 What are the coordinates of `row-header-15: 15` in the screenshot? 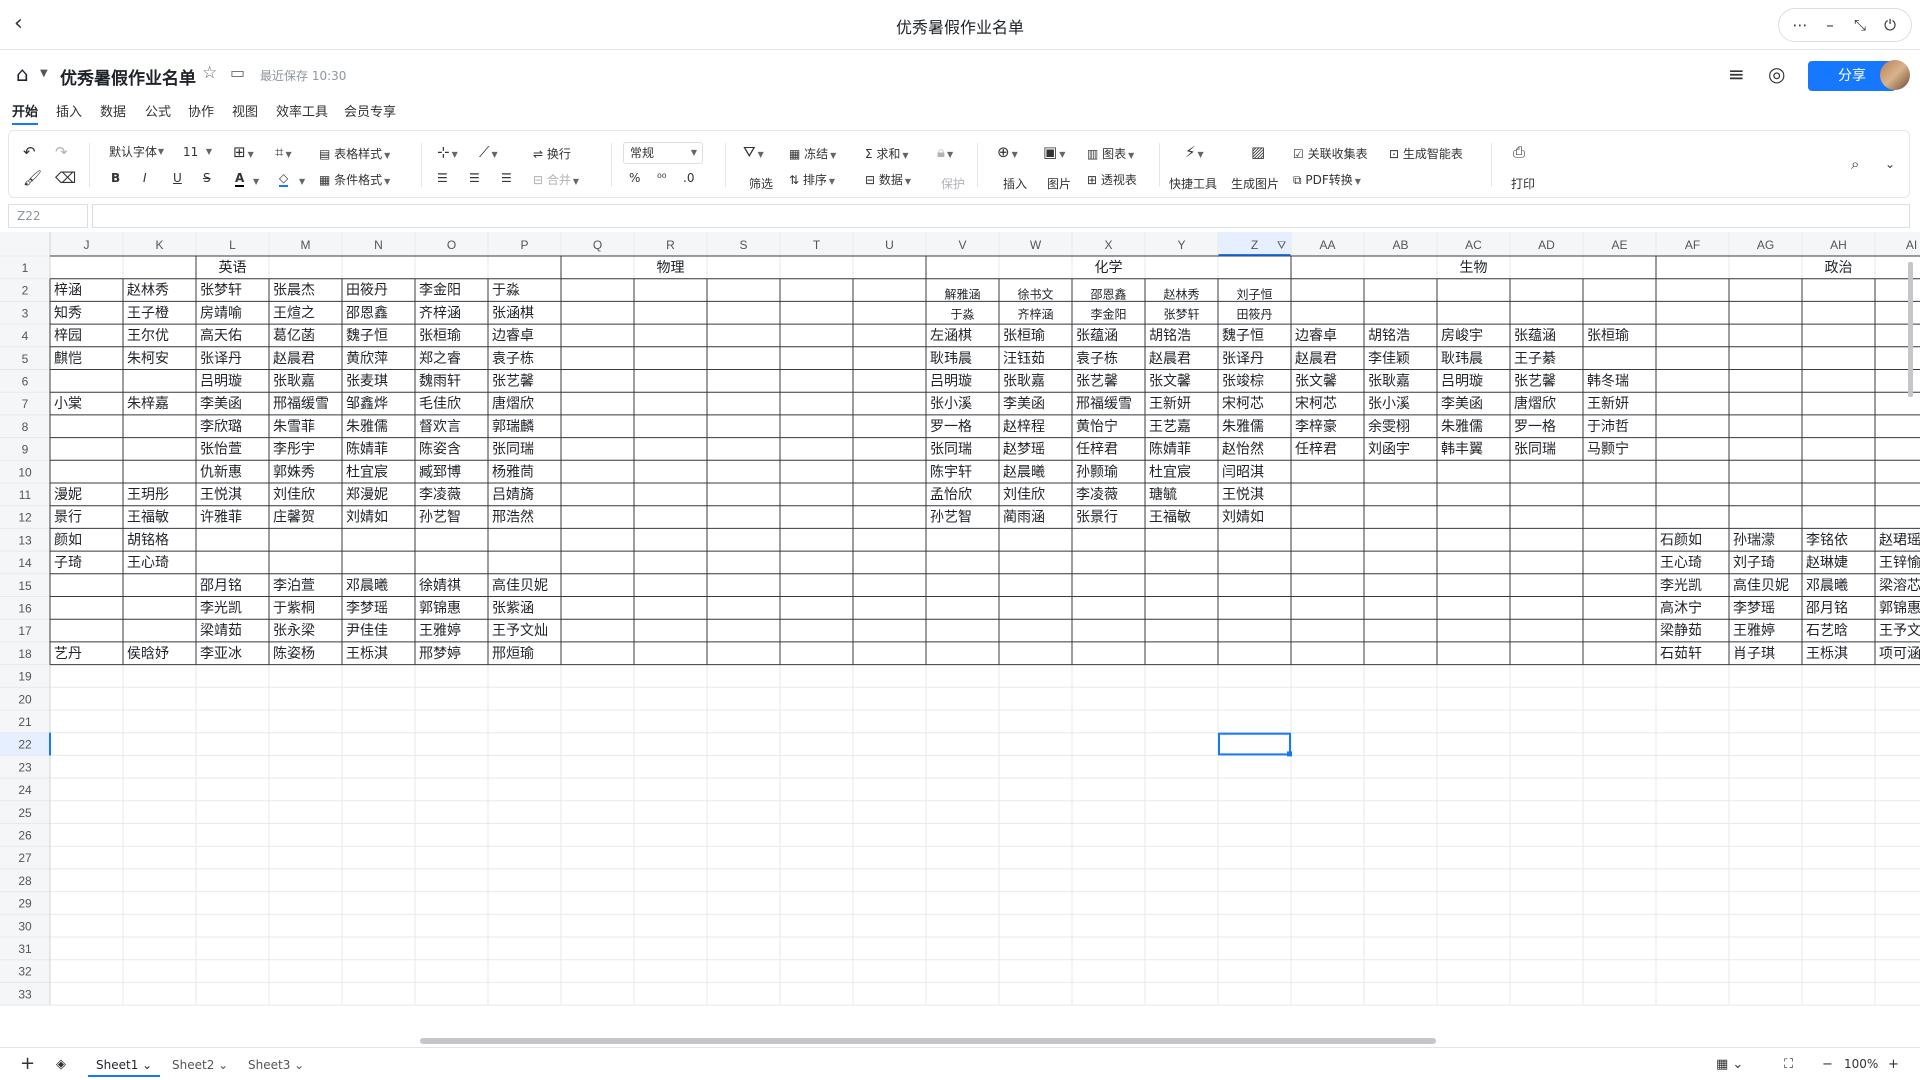 It's located at (25, 586).